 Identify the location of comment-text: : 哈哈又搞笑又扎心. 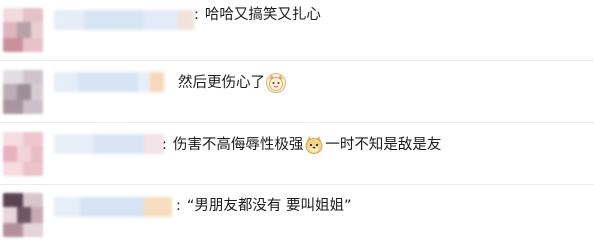
(257, 15).